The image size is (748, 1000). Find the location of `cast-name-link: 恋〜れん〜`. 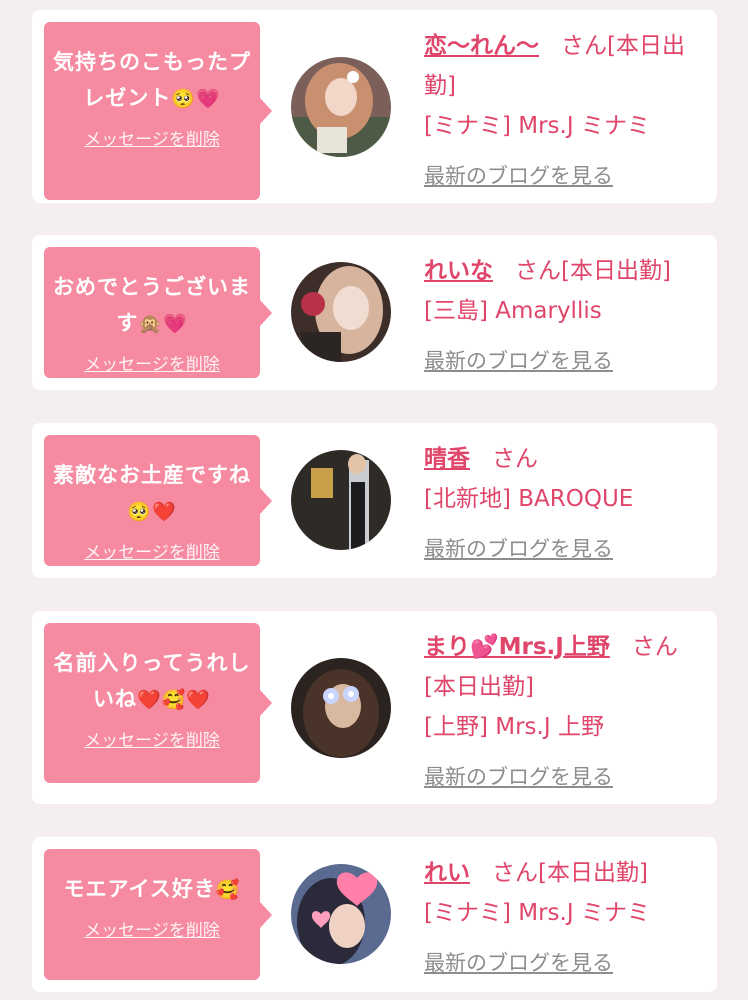

cast-name-link: 恋〜れん〜 is located at coordinates (481, 46).